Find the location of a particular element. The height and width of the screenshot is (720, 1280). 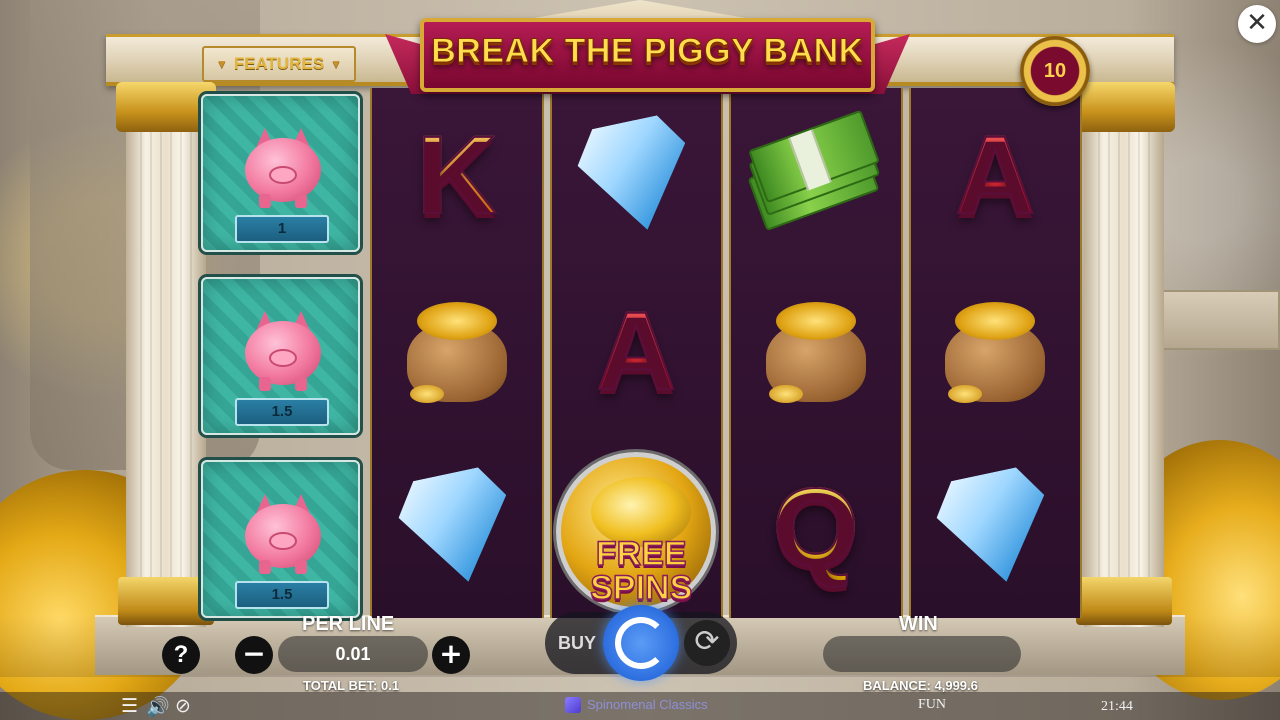

sound-icon: 🔊 is located at coordinates (158, 706).